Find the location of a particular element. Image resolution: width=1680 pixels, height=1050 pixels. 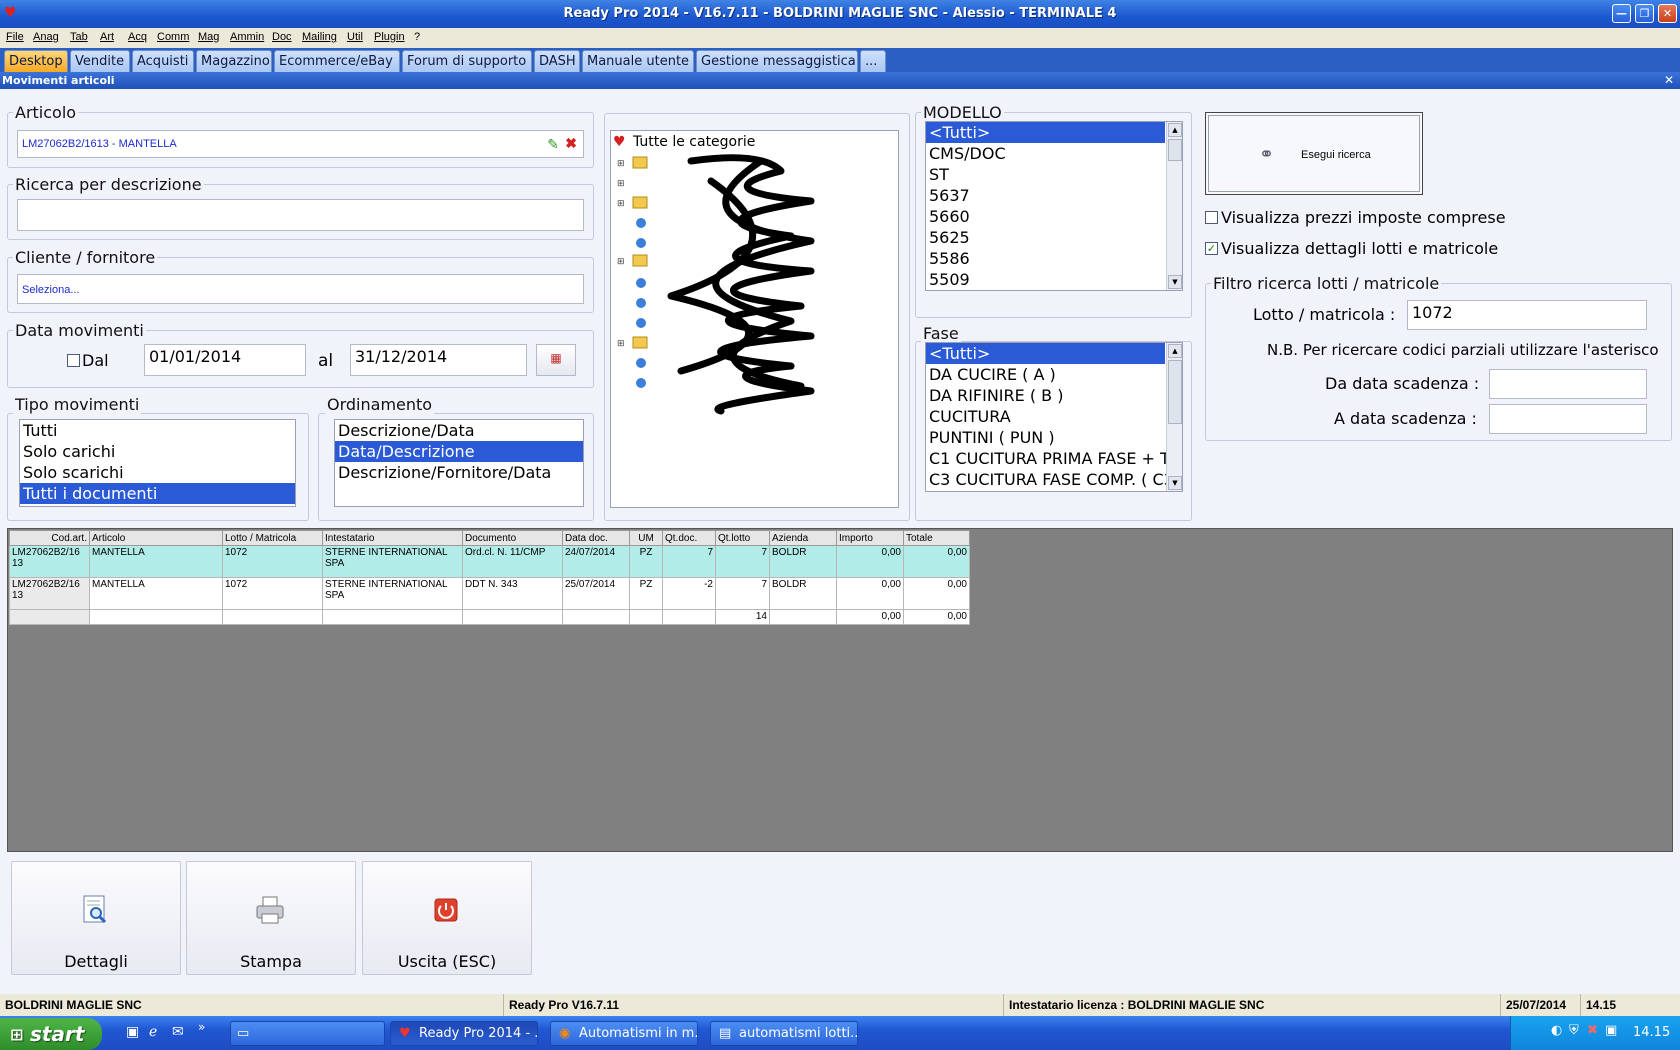

list-item: CUCITURA is located at coordinates (1054, 416).